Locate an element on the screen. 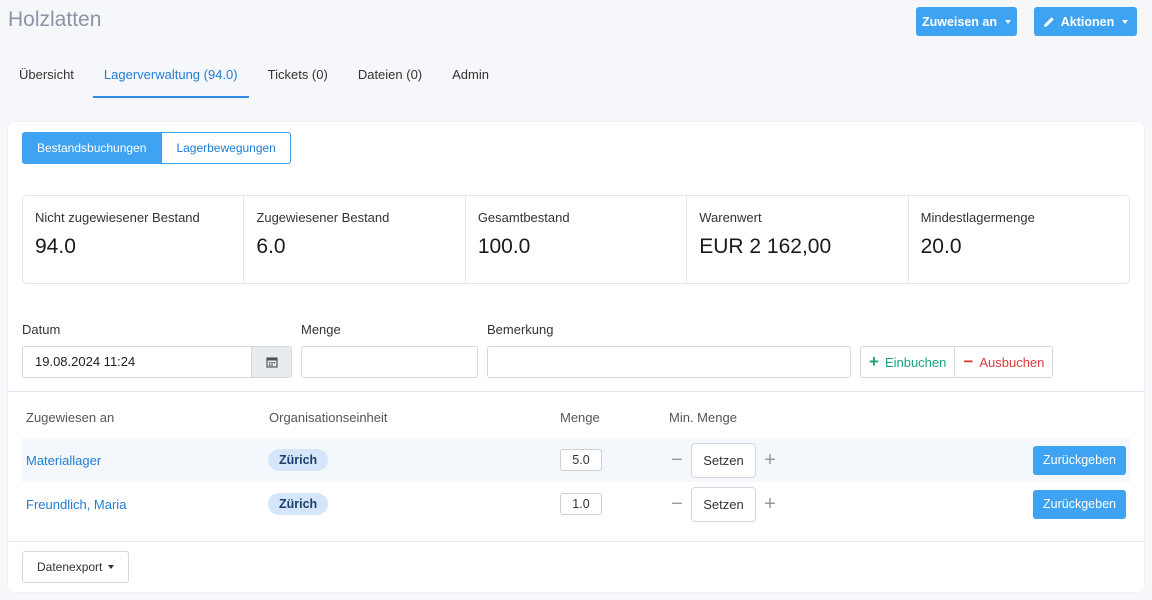  stat-min-stock: Mindestlagermenge 20.0 is located at coordinates (1019, 239).